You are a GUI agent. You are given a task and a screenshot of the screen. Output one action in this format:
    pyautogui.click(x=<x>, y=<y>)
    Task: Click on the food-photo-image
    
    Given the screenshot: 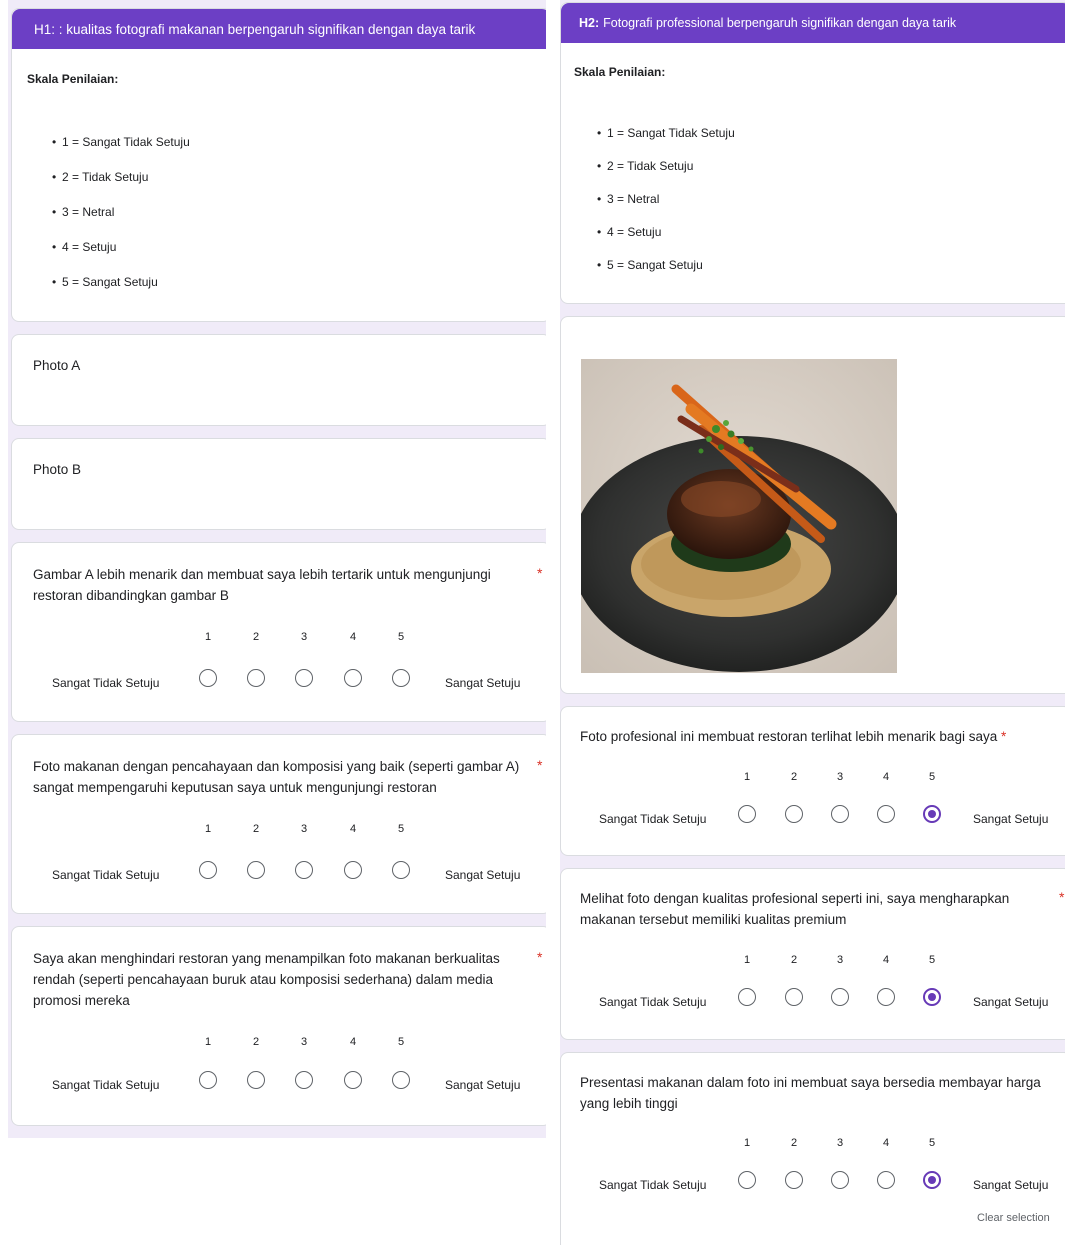 What is the action you would take?
    pyautogui.click(x=739, y=516)
    